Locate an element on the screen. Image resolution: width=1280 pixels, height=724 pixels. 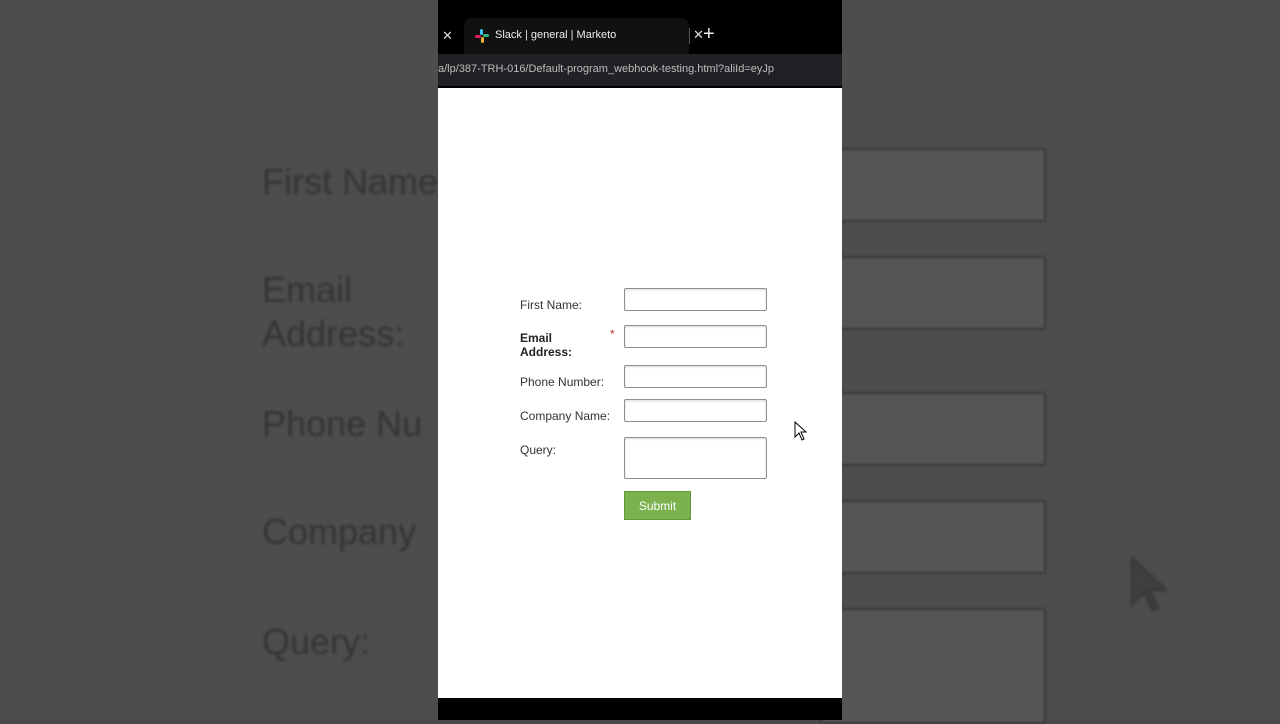
browser-tab-bar: ✕ Slack | general | Marketo ✕ + is located at coordinates (640, 36).